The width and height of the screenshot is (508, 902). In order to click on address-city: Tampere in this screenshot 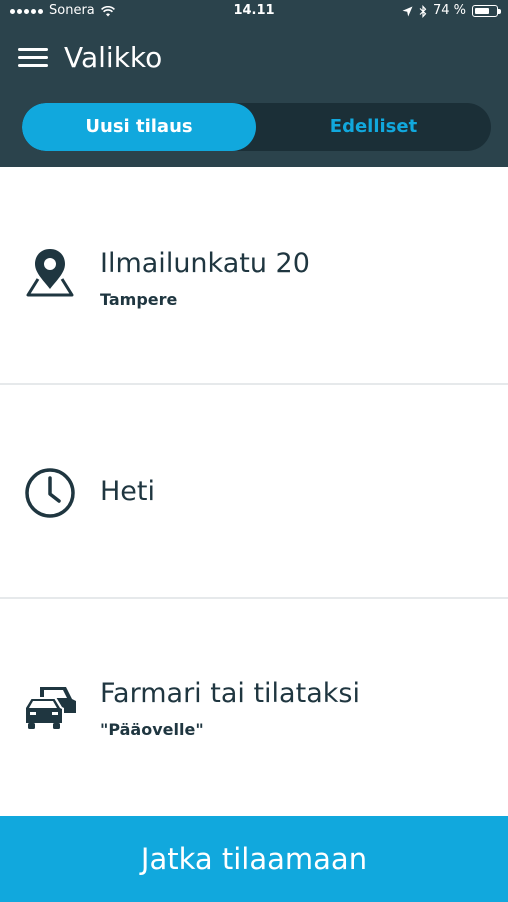, I will do `click(139, 299)`.